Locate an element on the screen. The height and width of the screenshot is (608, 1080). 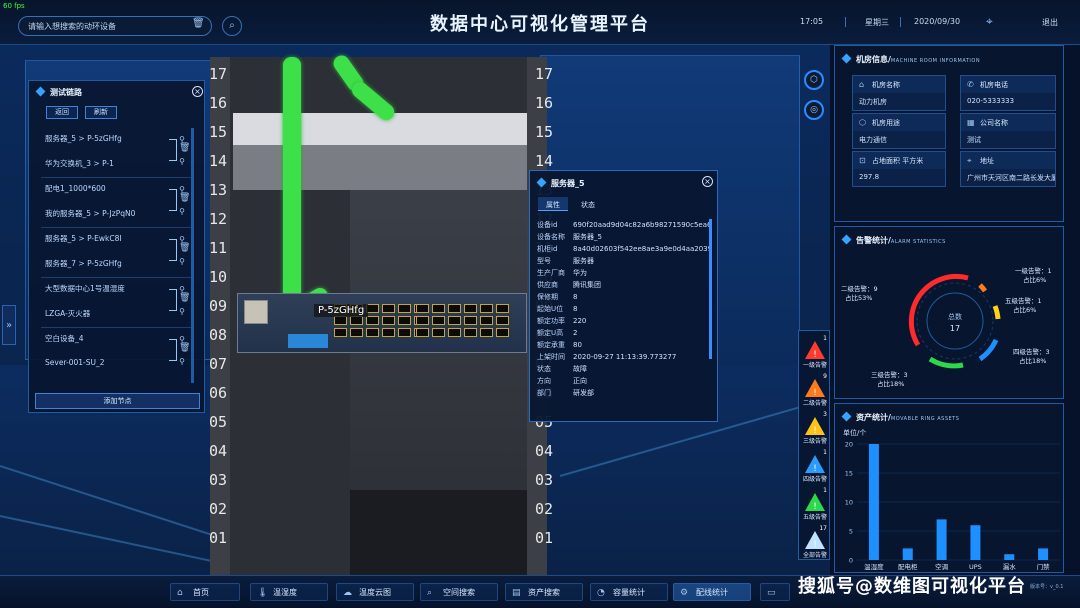
y-tick-label: 20 is located at coordinates (849, 445).